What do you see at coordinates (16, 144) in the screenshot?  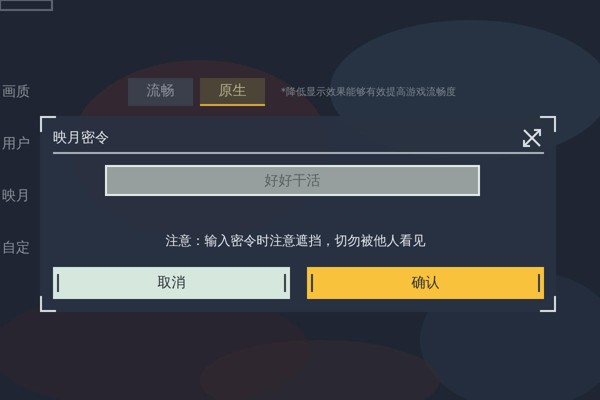 I see `setting-label: 用户` at bounding box center [16, 144].